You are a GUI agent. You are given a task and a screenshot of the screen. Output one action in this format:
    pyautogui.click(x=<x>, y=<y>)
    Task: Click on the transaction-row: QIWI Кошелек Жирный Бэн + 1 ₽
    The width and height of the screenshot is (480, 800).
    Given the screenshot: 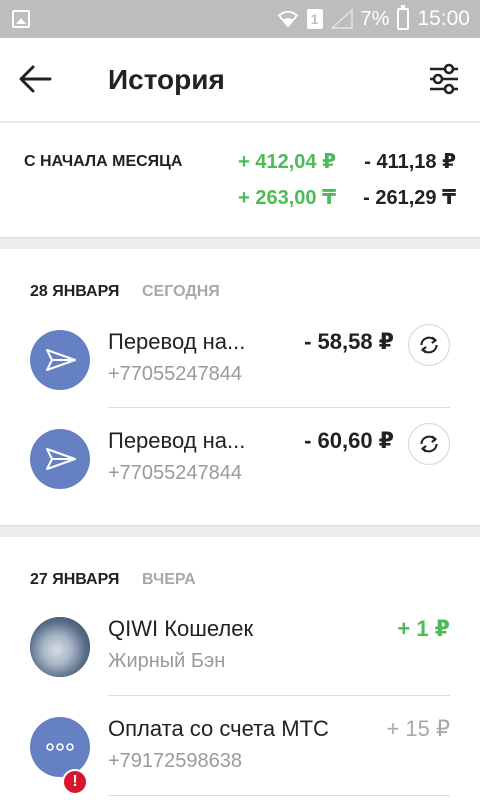 What is the action you would take?
    pyautogui.click(x=240, y=645)
    